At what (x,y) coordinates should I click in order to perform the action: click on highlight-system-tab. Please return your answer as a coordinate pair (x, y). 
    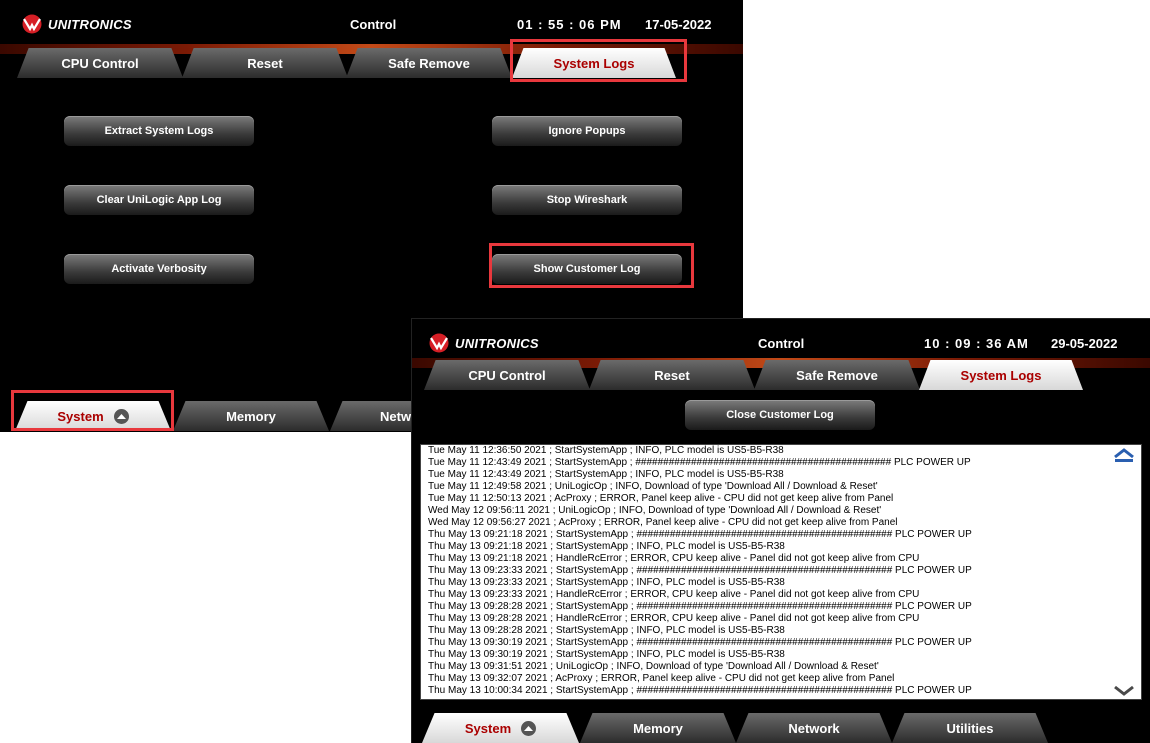
    Looking at the image, I should click on (92, 410).